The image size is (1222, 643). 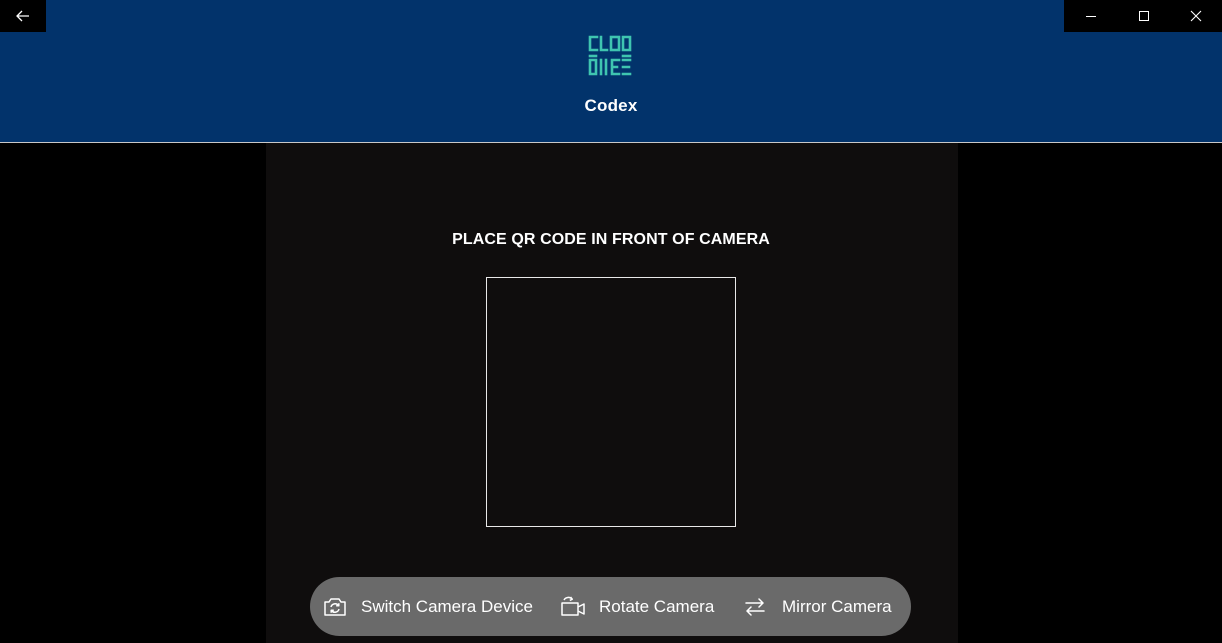 What do you see at coordinates (335, 606) in the screenshot?
I see `switch-camera-icon` at bounding box center [335, 606].